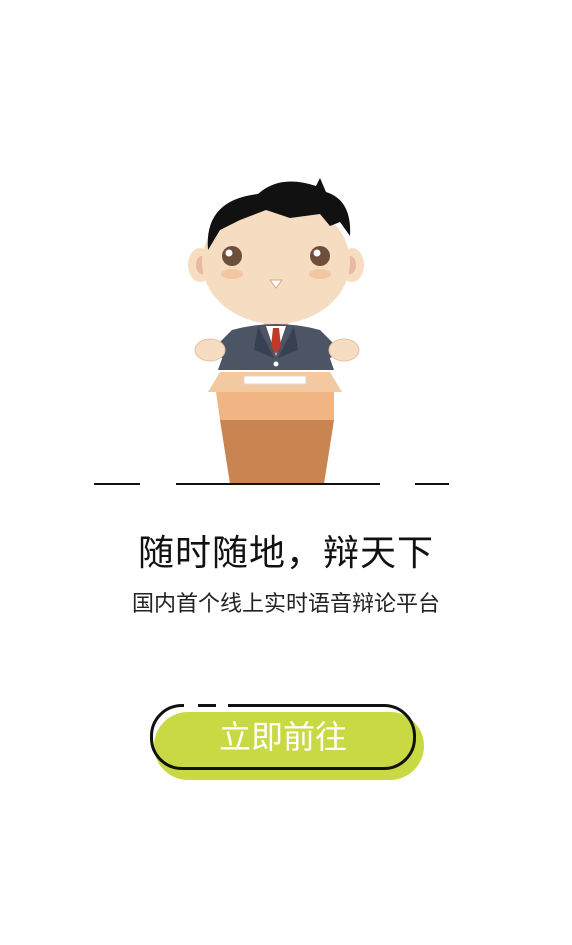 The image size is (572, 945). What do you see at coordinates (276, 331) in the screenshot?
I see `debater-at-podium-icon` at bounding box center [276, 331].